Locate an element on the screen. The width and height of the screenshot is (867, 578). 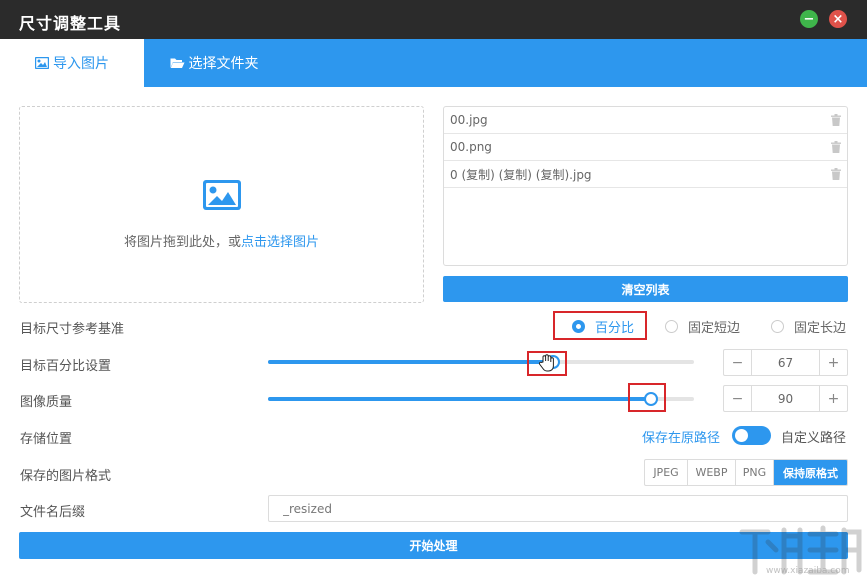
list-item: 00.jpg is located at coordinates (645, 120).